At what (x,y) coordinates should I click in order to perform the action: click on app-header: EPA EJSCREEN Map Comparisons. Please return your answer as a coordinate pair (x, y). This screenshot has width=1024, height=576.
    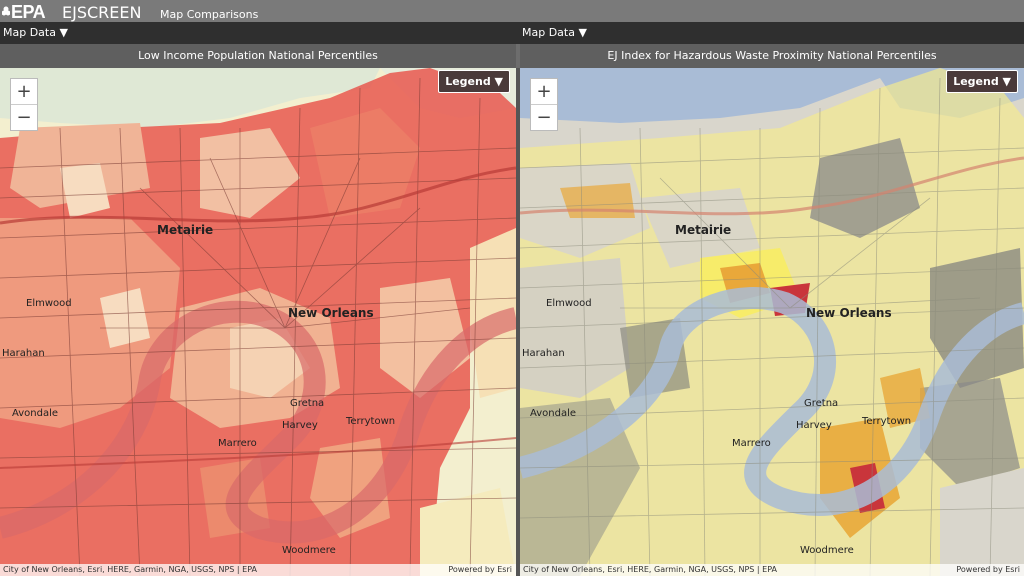
    Looking at the image, I should click on (512, 11).